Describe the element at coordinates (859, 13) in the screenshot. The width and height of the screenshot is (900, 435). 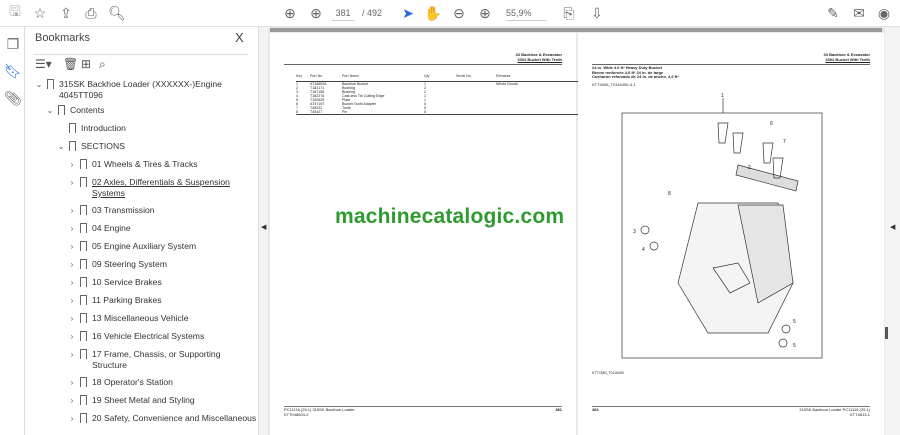
I see `email-icon: ✉` at that location.